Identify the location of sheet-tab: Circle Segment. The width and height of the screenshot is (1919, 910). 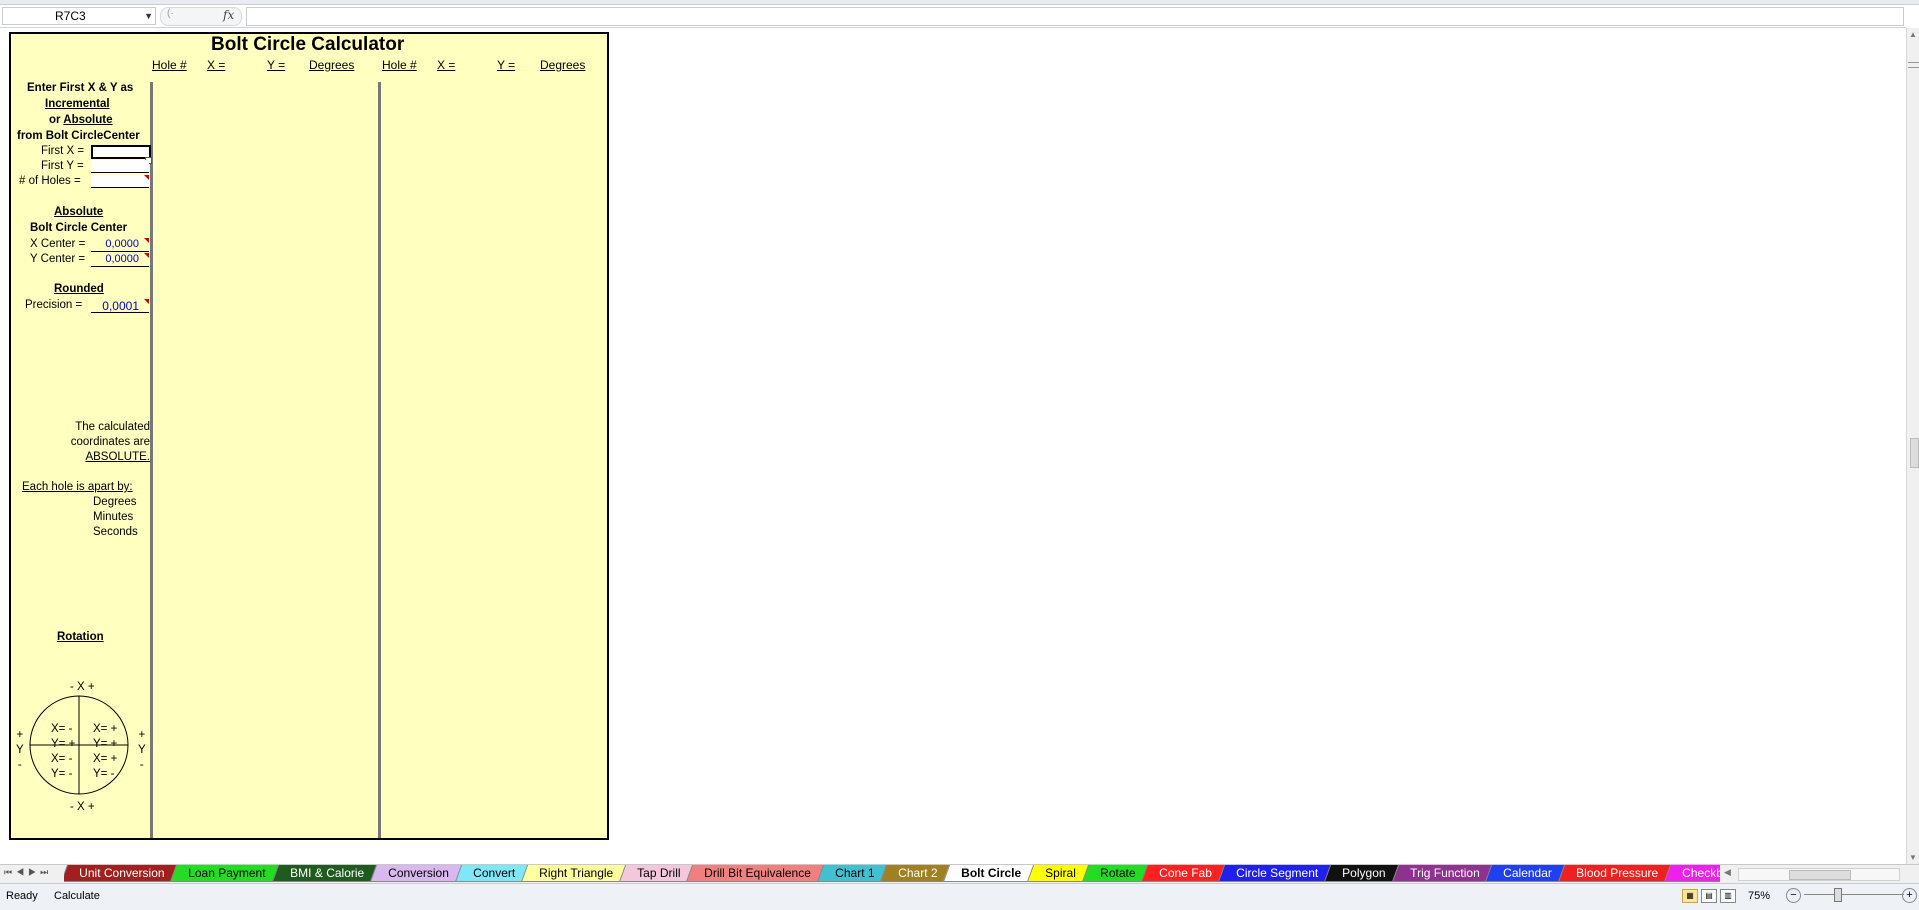
(1277, 873).